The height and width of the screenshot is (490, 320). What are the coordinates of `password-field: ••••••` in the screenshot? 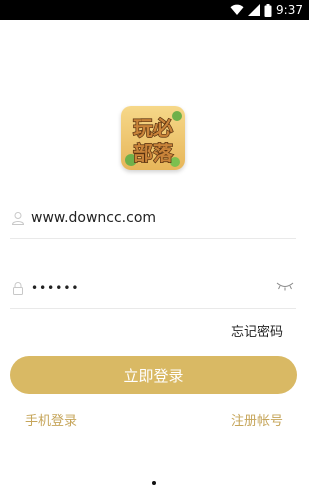 It's located at (153, 288).